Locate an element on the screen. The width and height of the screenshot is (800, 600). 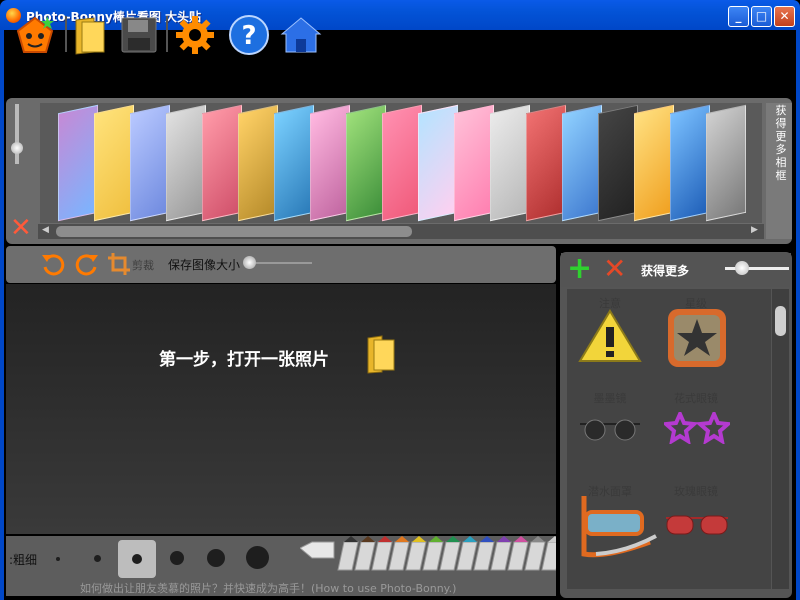
home-icon is located at coordinates (301, 35).